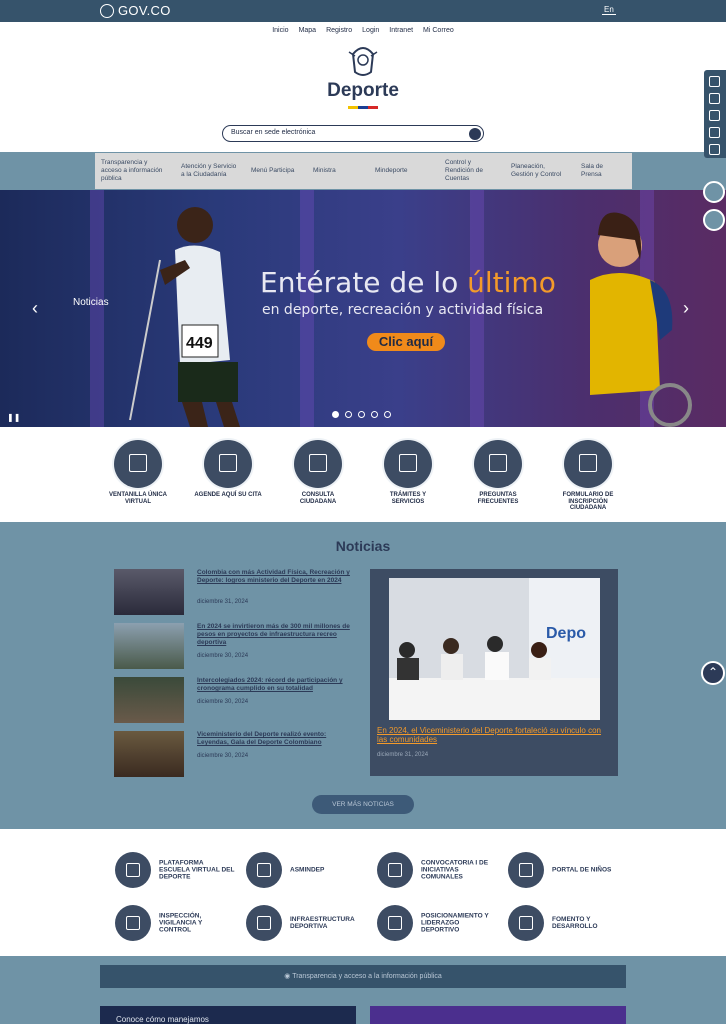 This screenshot has width=726, height=1024. What do you see at coordinates (438, 30) in the screenshot?
I see `link-mi-correo: Mi Correo` at bounding box center [438, 30].